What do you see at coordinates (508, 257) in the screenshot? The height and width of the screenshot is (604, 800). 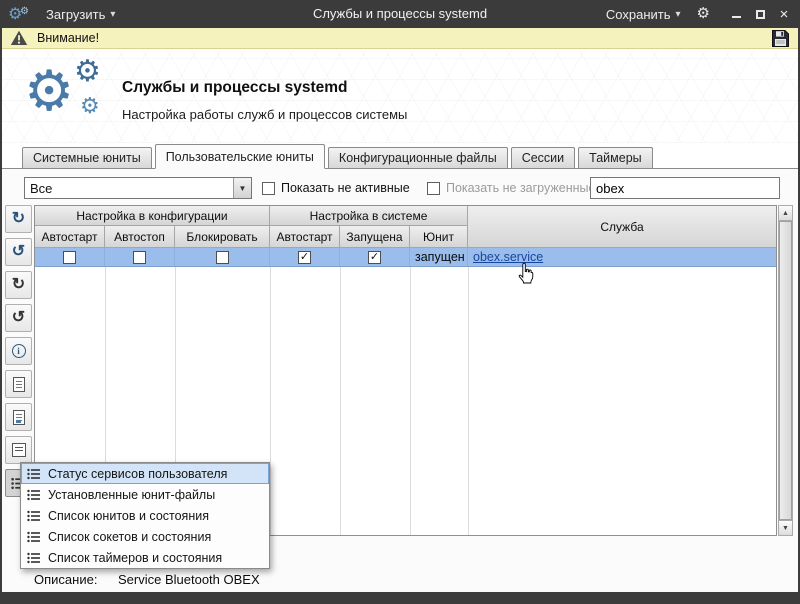 I see `service-link: obex.service` at bounding box center [508, 257].